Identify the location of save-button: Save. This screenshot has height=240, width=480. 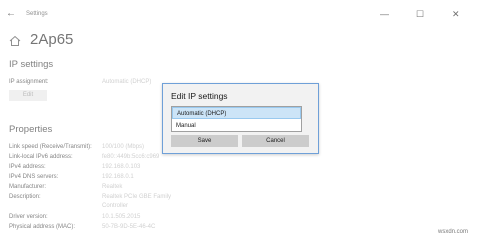
(204, 141).